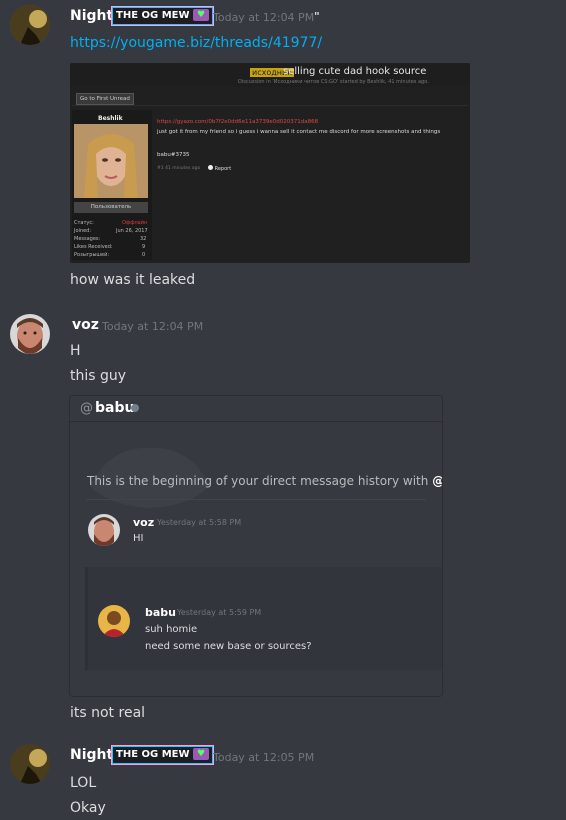  I want to click on message-text: LOL, so click(83, 783).